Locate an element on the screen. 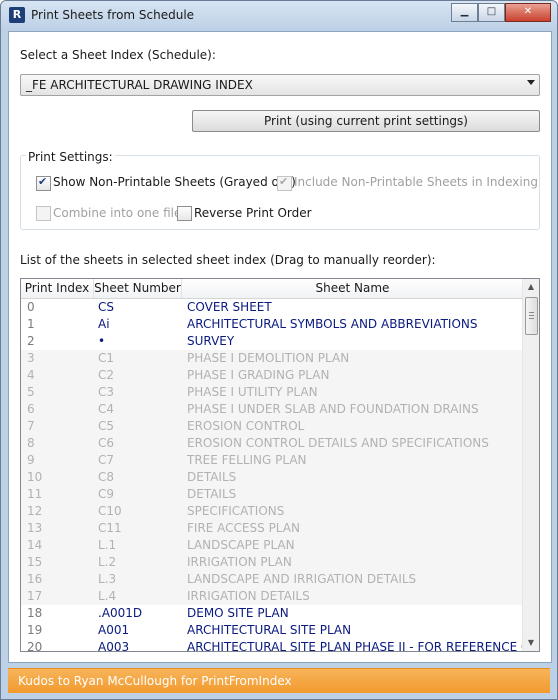 The height and width of the screenshot is (700, 558). table-row: 0 CS COVER SHEET is located at coordinates (272, 307).